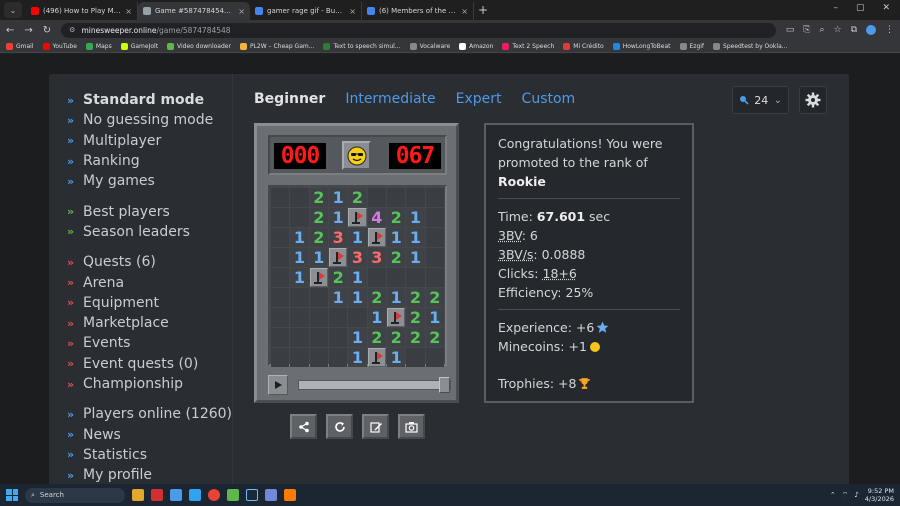 This screenshot has width=900, height=506. I want to click on screenshot-button, so click(411, 426).